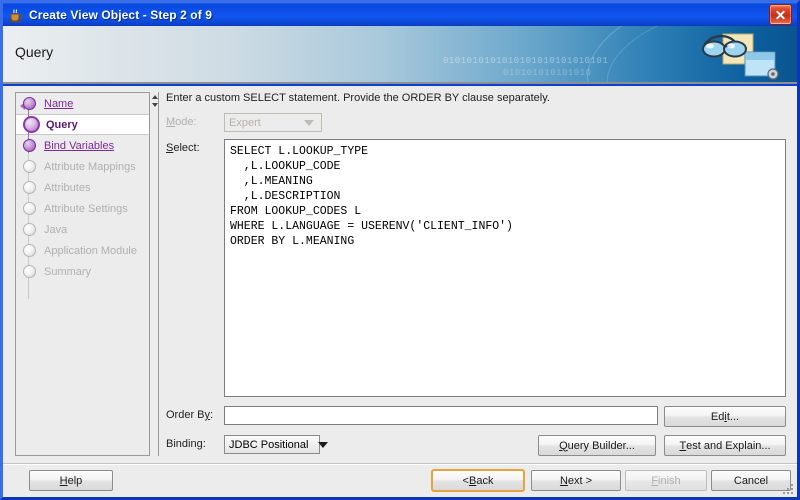 The image size is (800, 500). What do you see at coordinates (186, 444) in the screenshot?
I see `binding-label: Binding:` at bounding box center [186, 444].